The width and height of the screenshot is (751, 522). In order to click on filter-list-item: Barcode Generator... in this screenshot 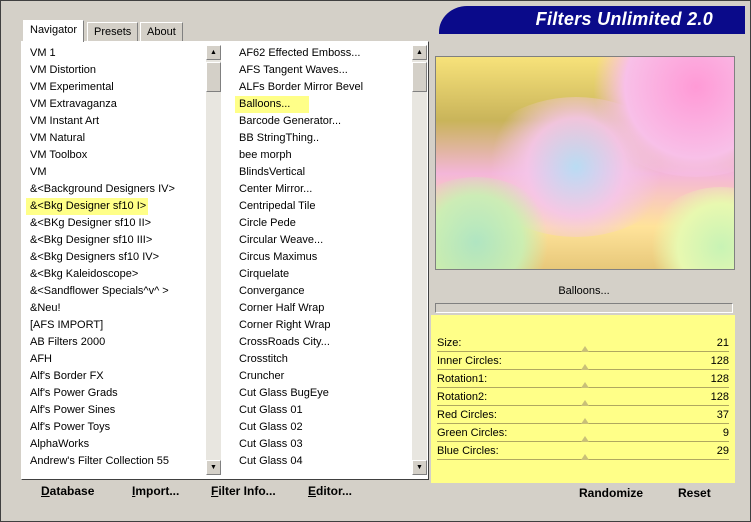, I will do `click(288, 121)`.